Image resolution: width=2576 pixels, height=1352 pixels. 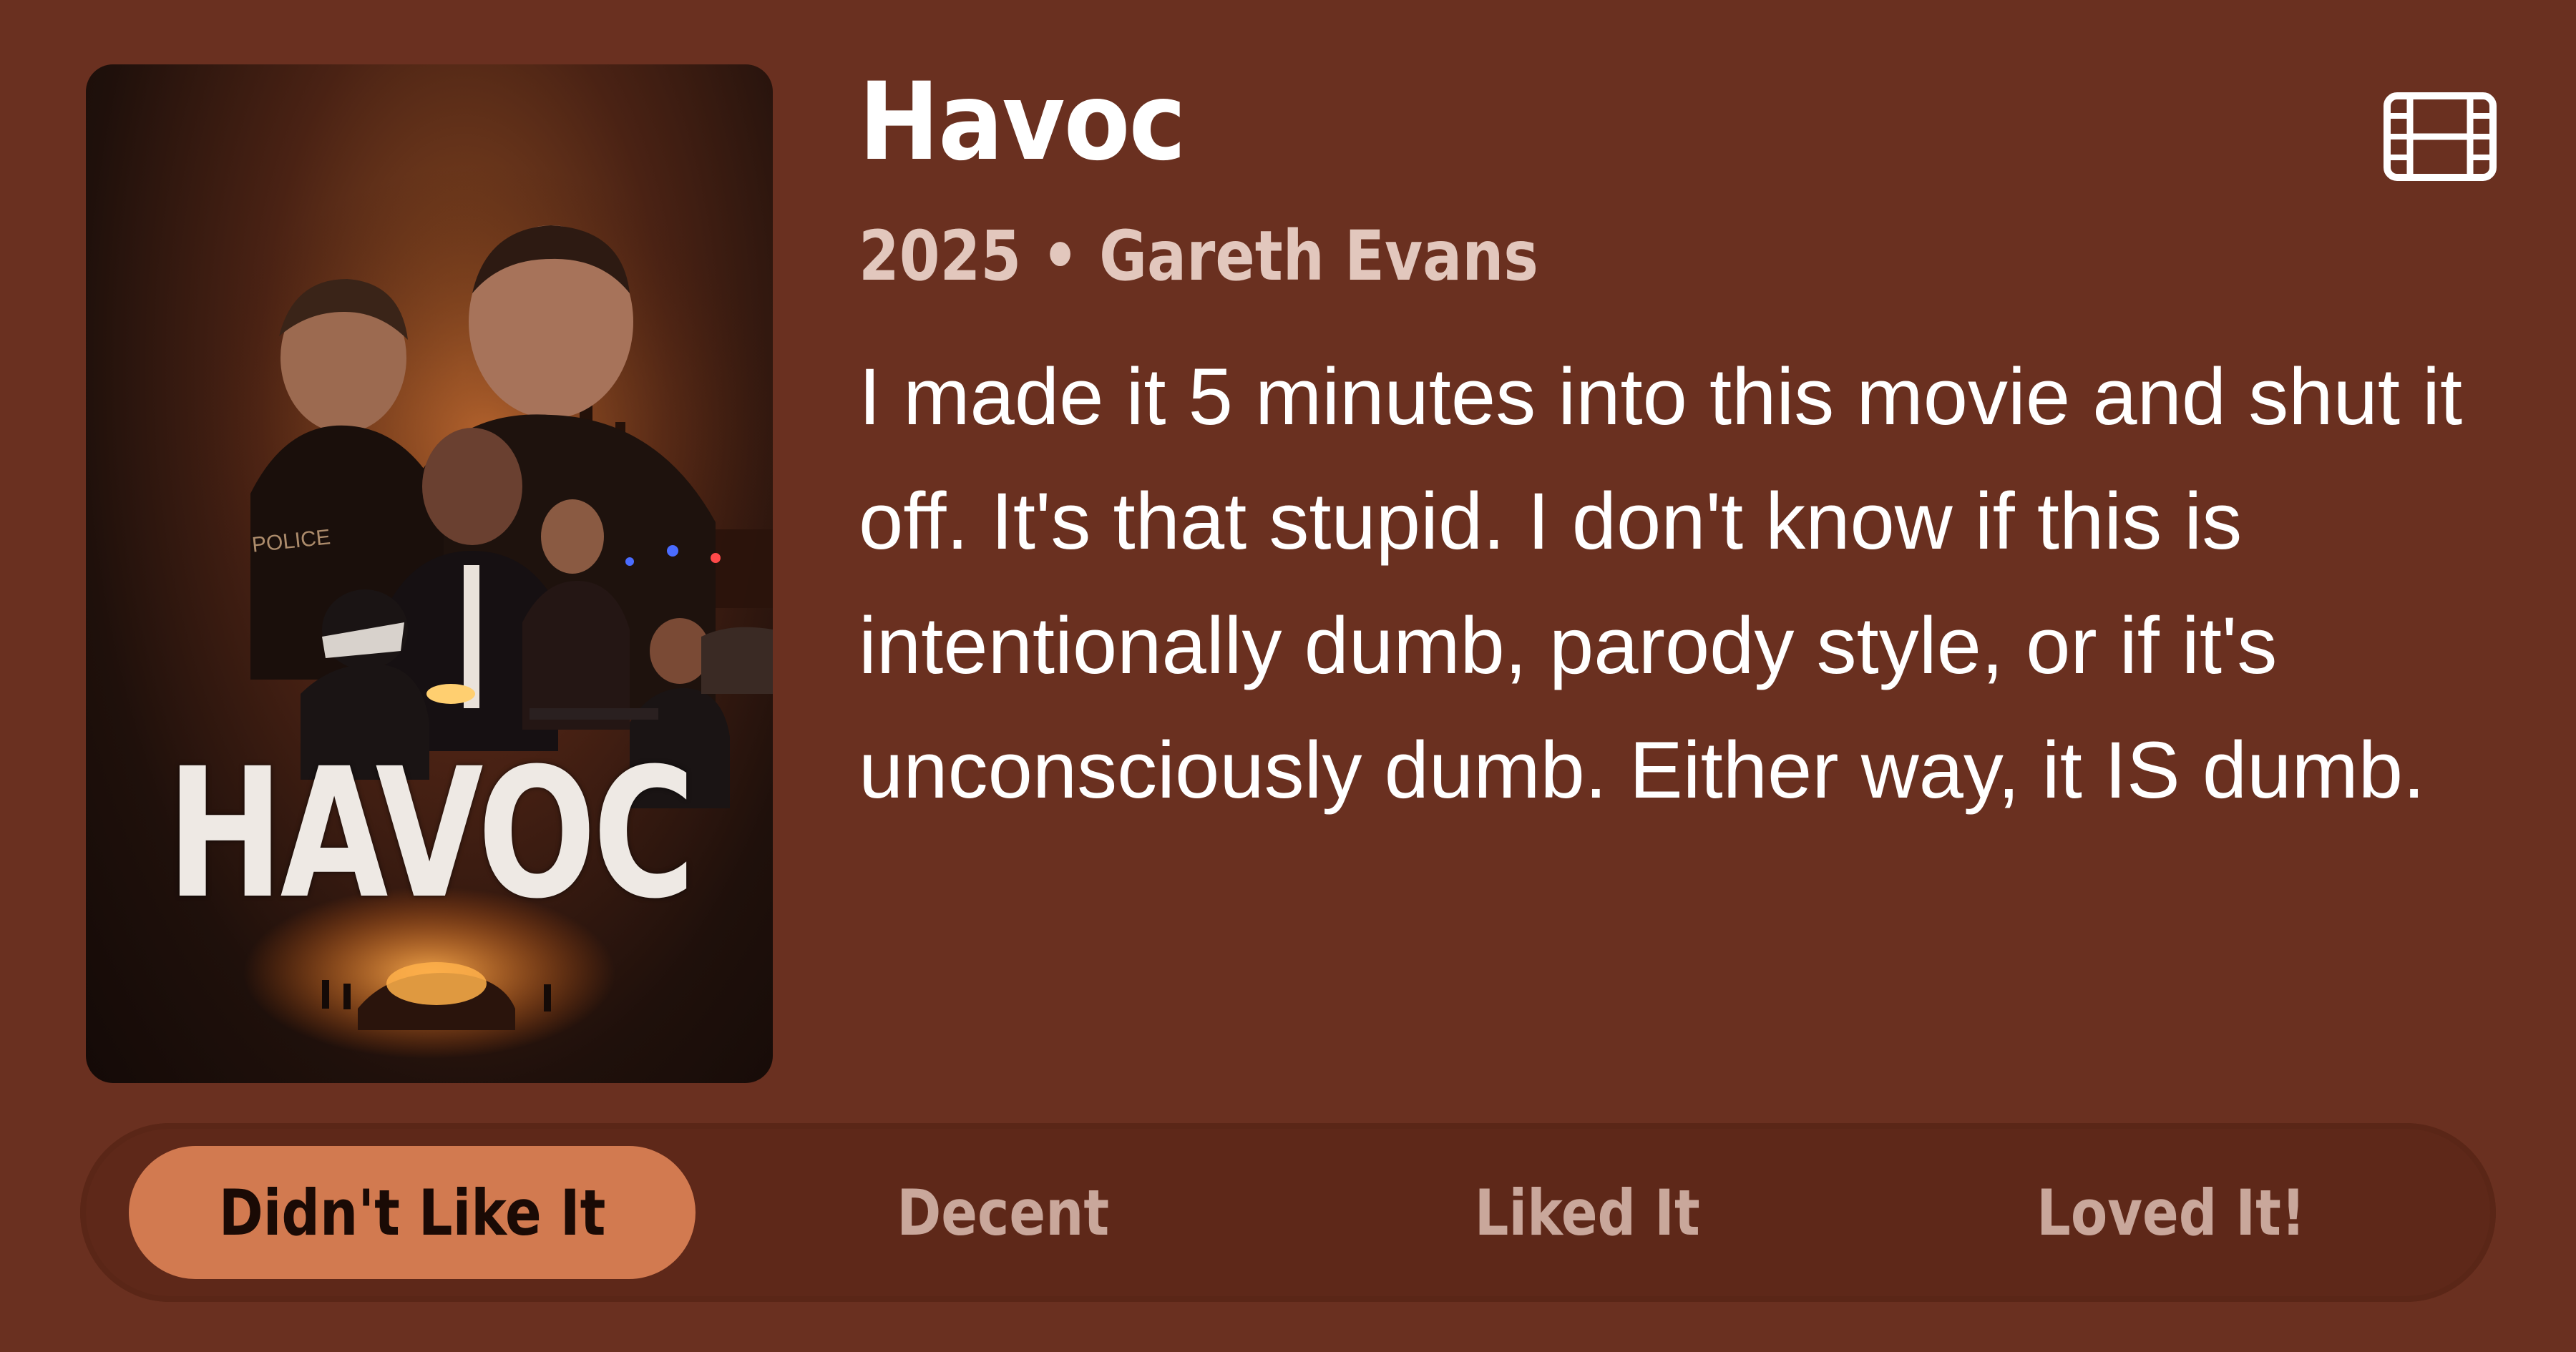 I want to click on rating-option-label: Decent, so click(x=1003, y=1213).